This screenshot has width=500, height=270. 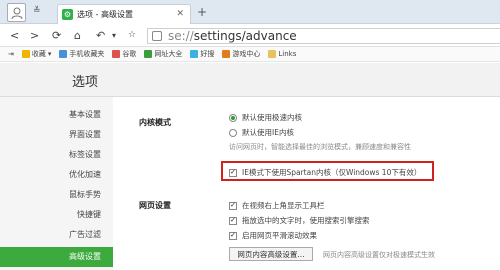 I want to click on settings-sidebar: 基本设置 界面设置 标签设置 优化加速 鼠标手势 快捷键 广告过滤 高级设置, so click(x=56, y=183).